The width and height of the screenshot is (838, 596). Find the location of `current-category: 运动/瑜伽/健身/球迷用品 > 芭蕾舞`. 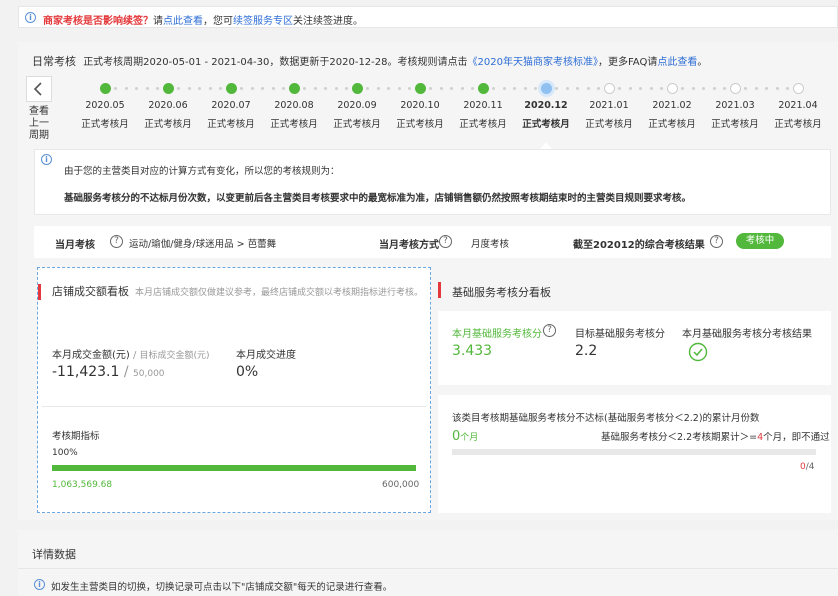

current-category: 运动/瑜伽/健身/球迷用品 > 芭蕾舞 is located at coordinates (203, 244).